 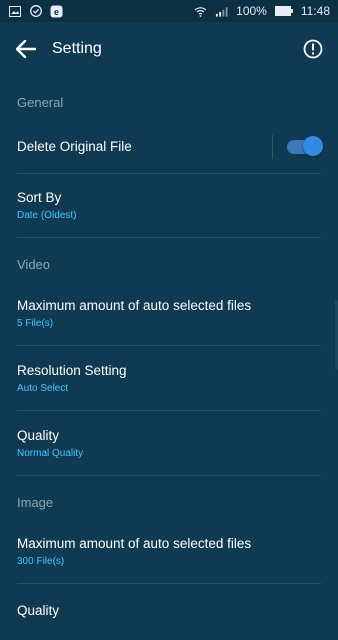 What do you see at coordinates (77, 48) in the screenshot?
I see `page-title: Setting` at bounding box center [77, 48].